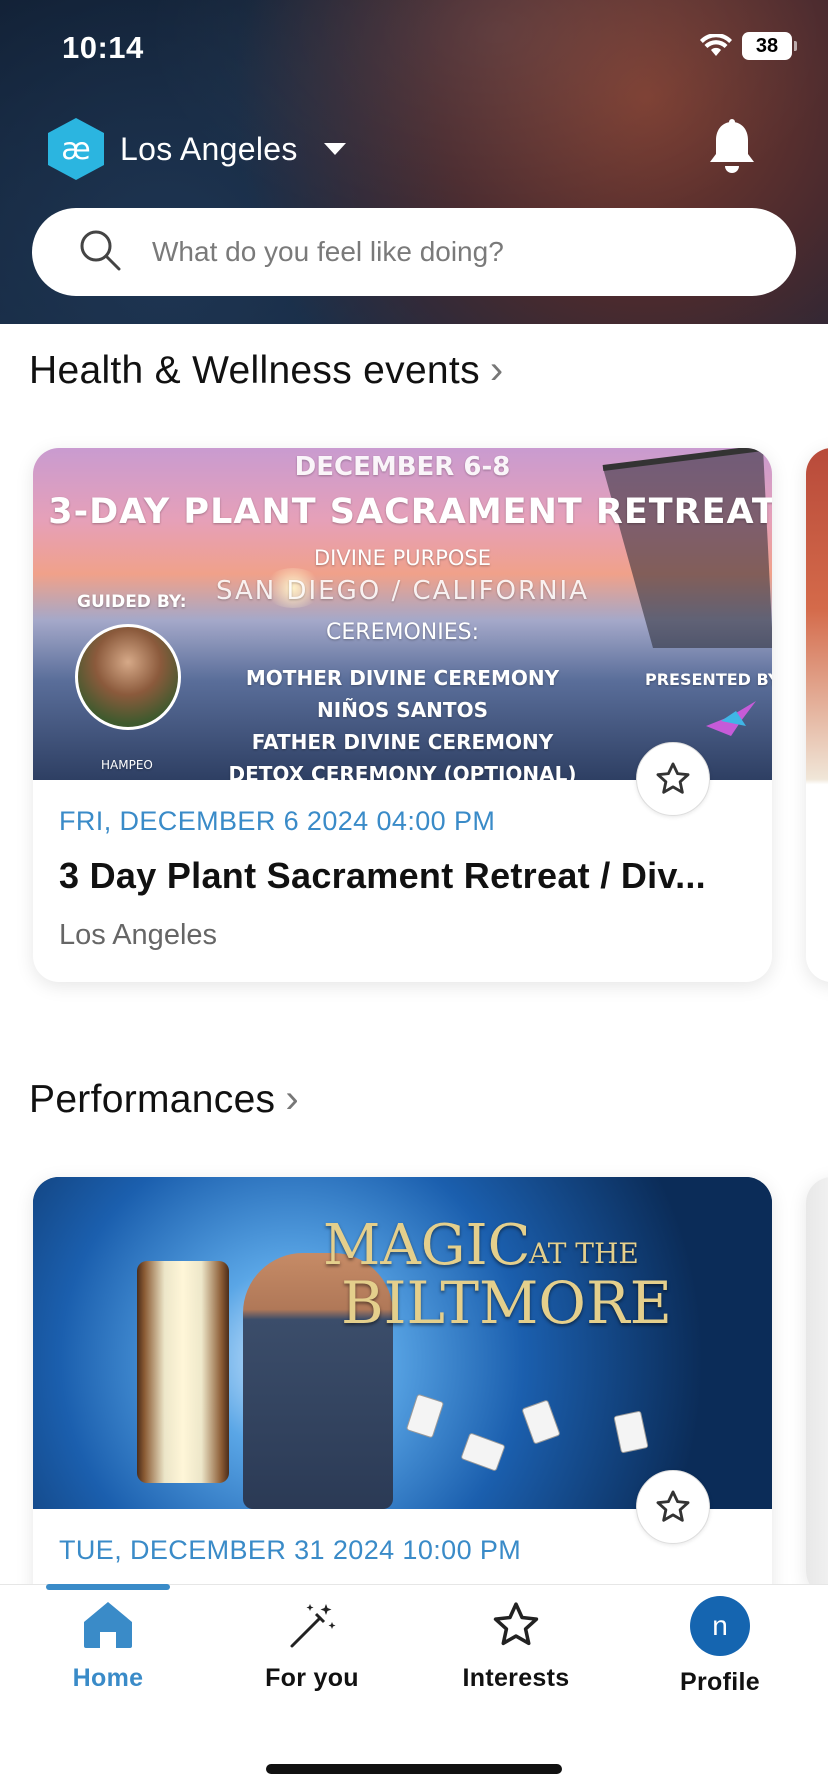 This screenshot has height=1792, width=828. Describe the element at coordinates (584, 1253) in the screenshot. I see `image-text-at-the: AT THE` at that location.